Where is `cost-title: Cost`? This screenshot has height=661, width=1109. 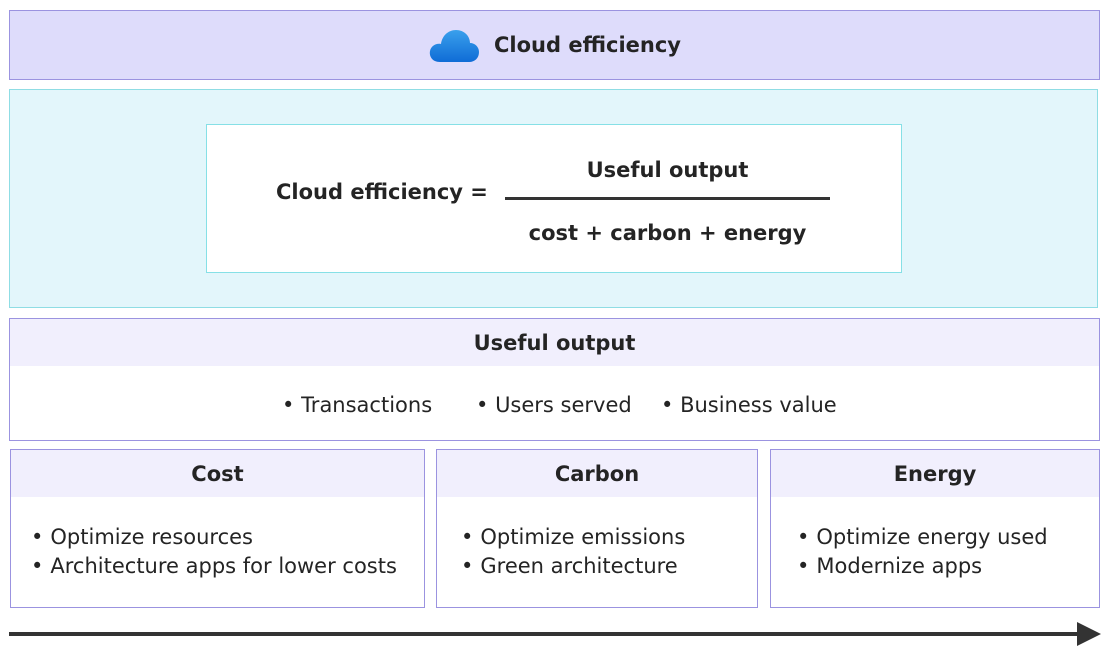
cost-title: Cost is located at coordinates (217, 473).